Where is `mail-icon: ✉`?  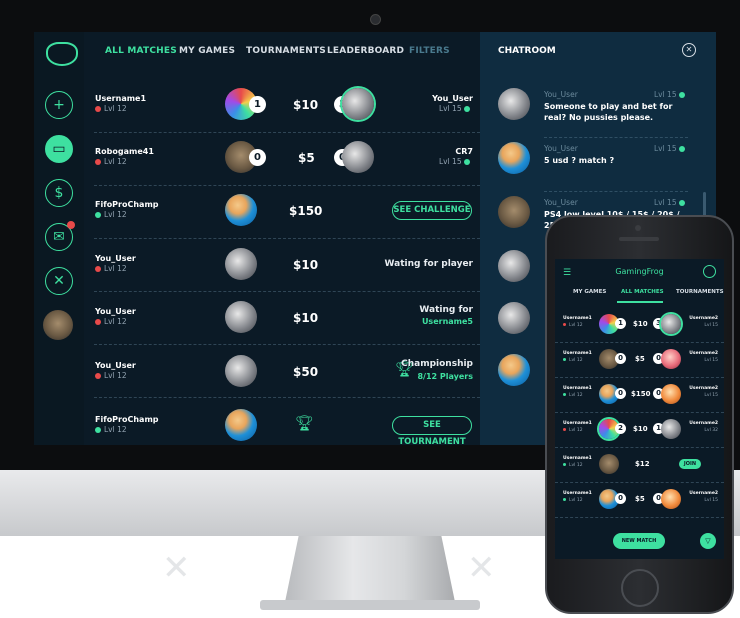
mail-icon: ✉ is located at coordinates (60, 236).